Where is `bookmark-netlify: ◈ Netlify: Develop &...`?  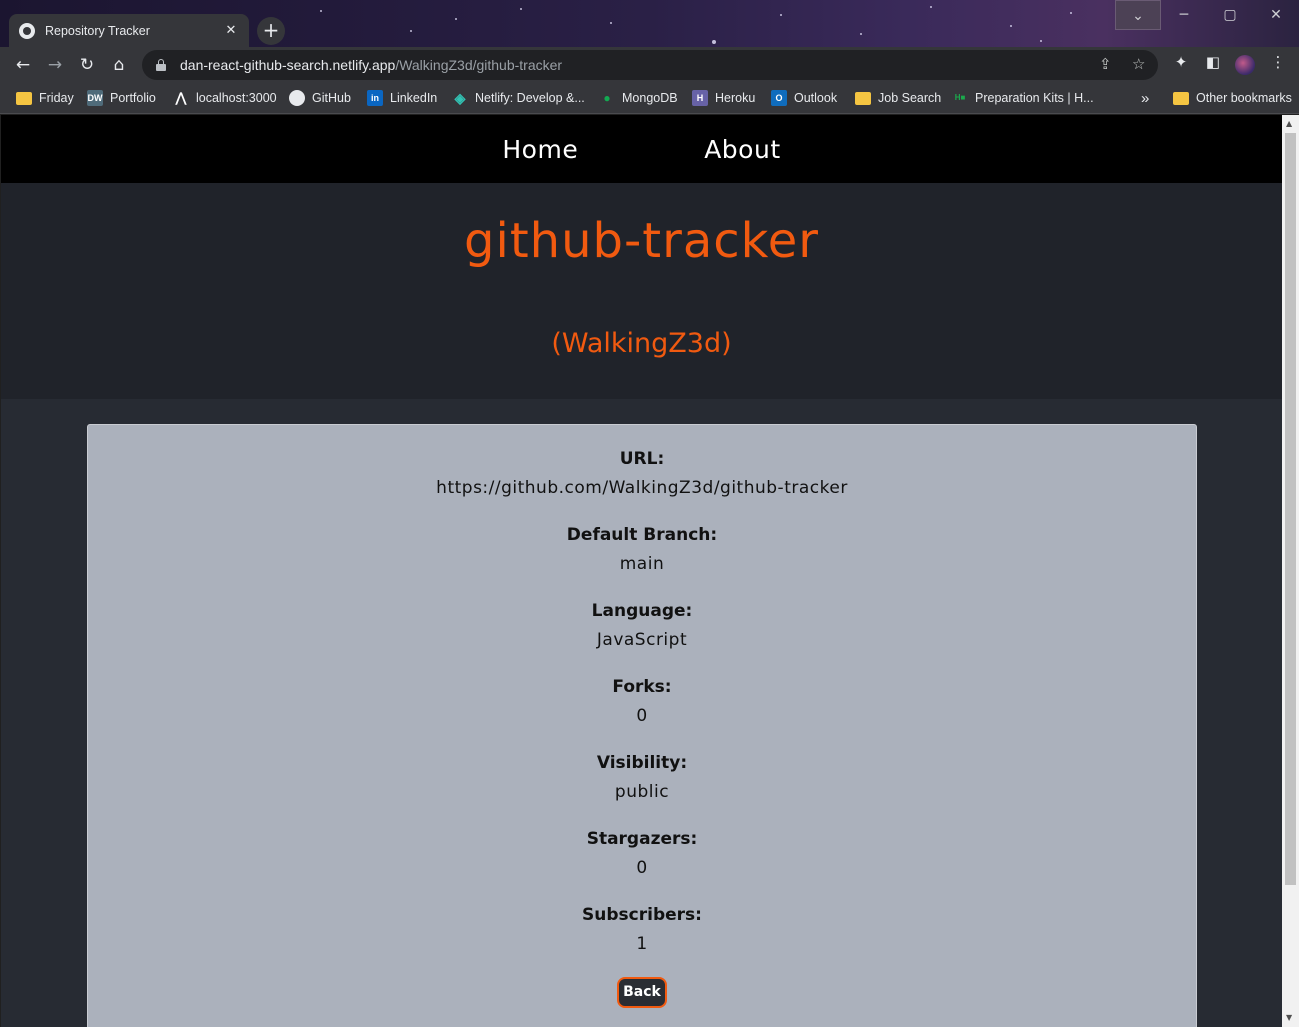
bookmark-netlify: ◈ Netlify: Develop &... is located at coordinates (518, 98).